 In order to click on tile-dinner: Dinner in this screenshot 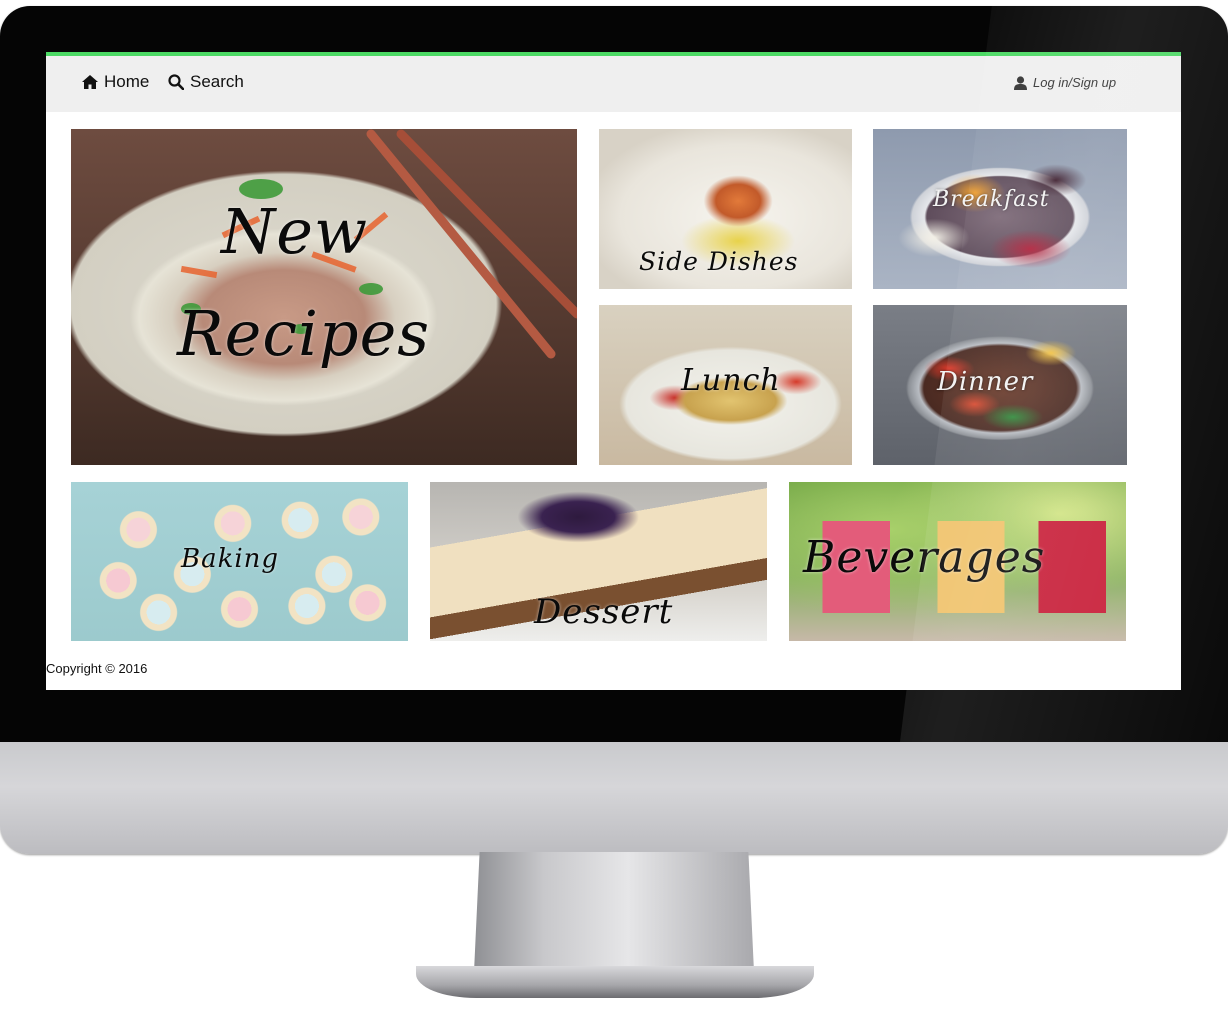, I will do `click(1000, 385)`.